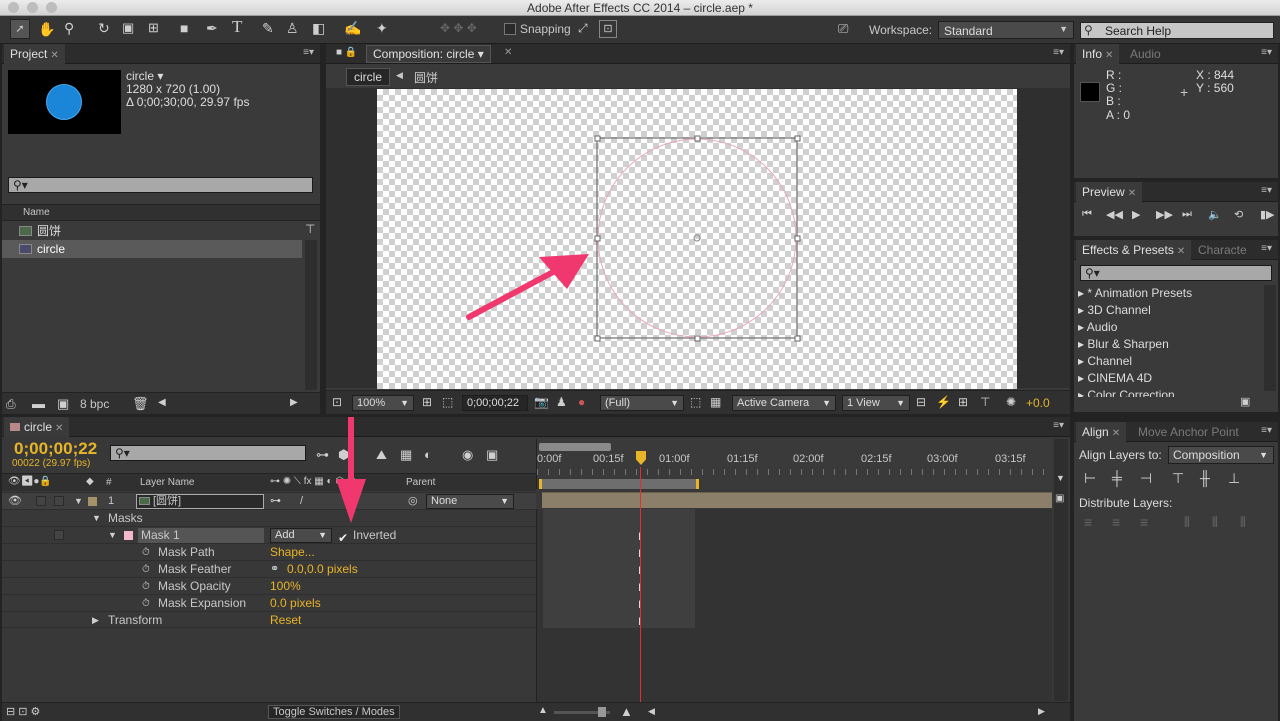  I want to click on list-item: ▸ Audio, so click(1170, 327).